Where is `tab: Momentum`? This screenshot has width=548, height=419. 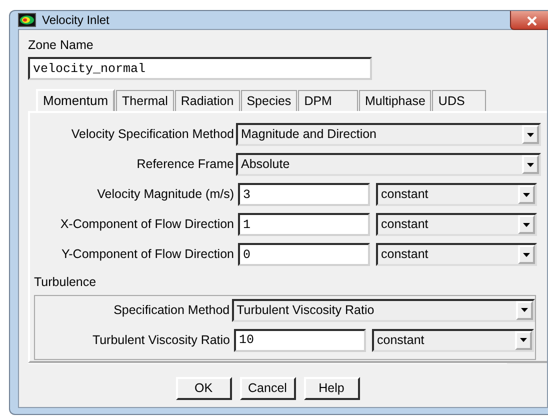
tab: Momentum is located at coordinates (76, 100).